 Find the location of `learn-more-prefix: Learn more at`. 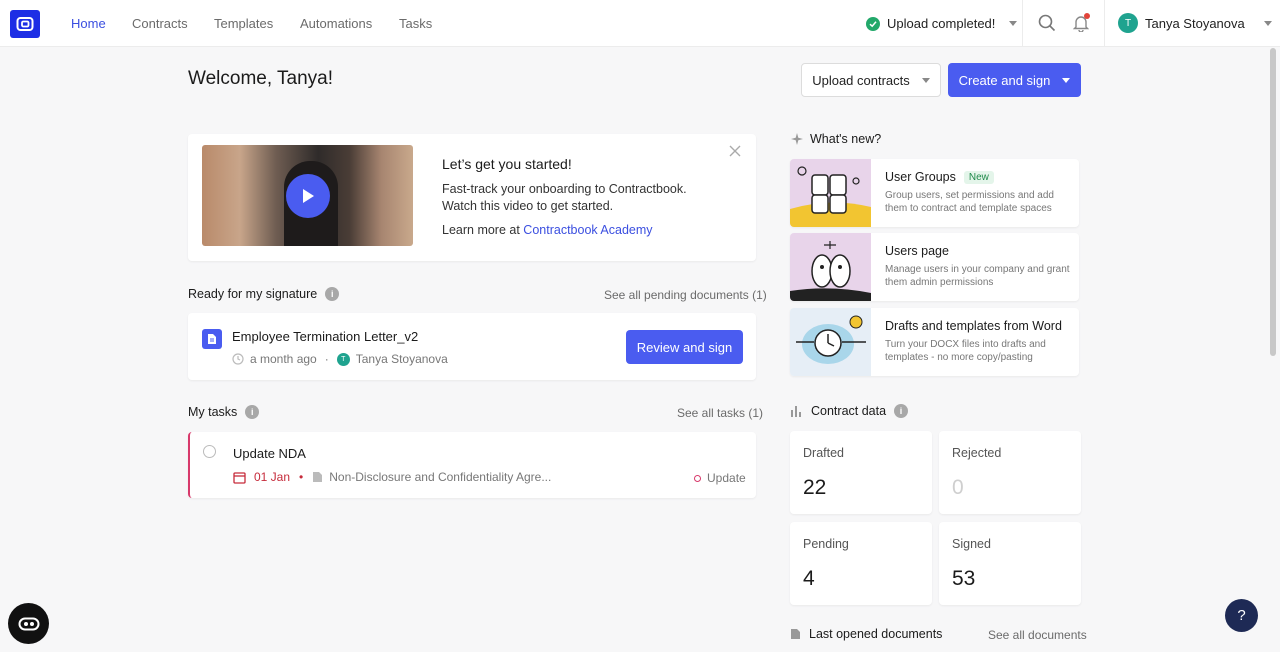

learn-more-prefix: Learn more at is located at coordinates (483, 230).